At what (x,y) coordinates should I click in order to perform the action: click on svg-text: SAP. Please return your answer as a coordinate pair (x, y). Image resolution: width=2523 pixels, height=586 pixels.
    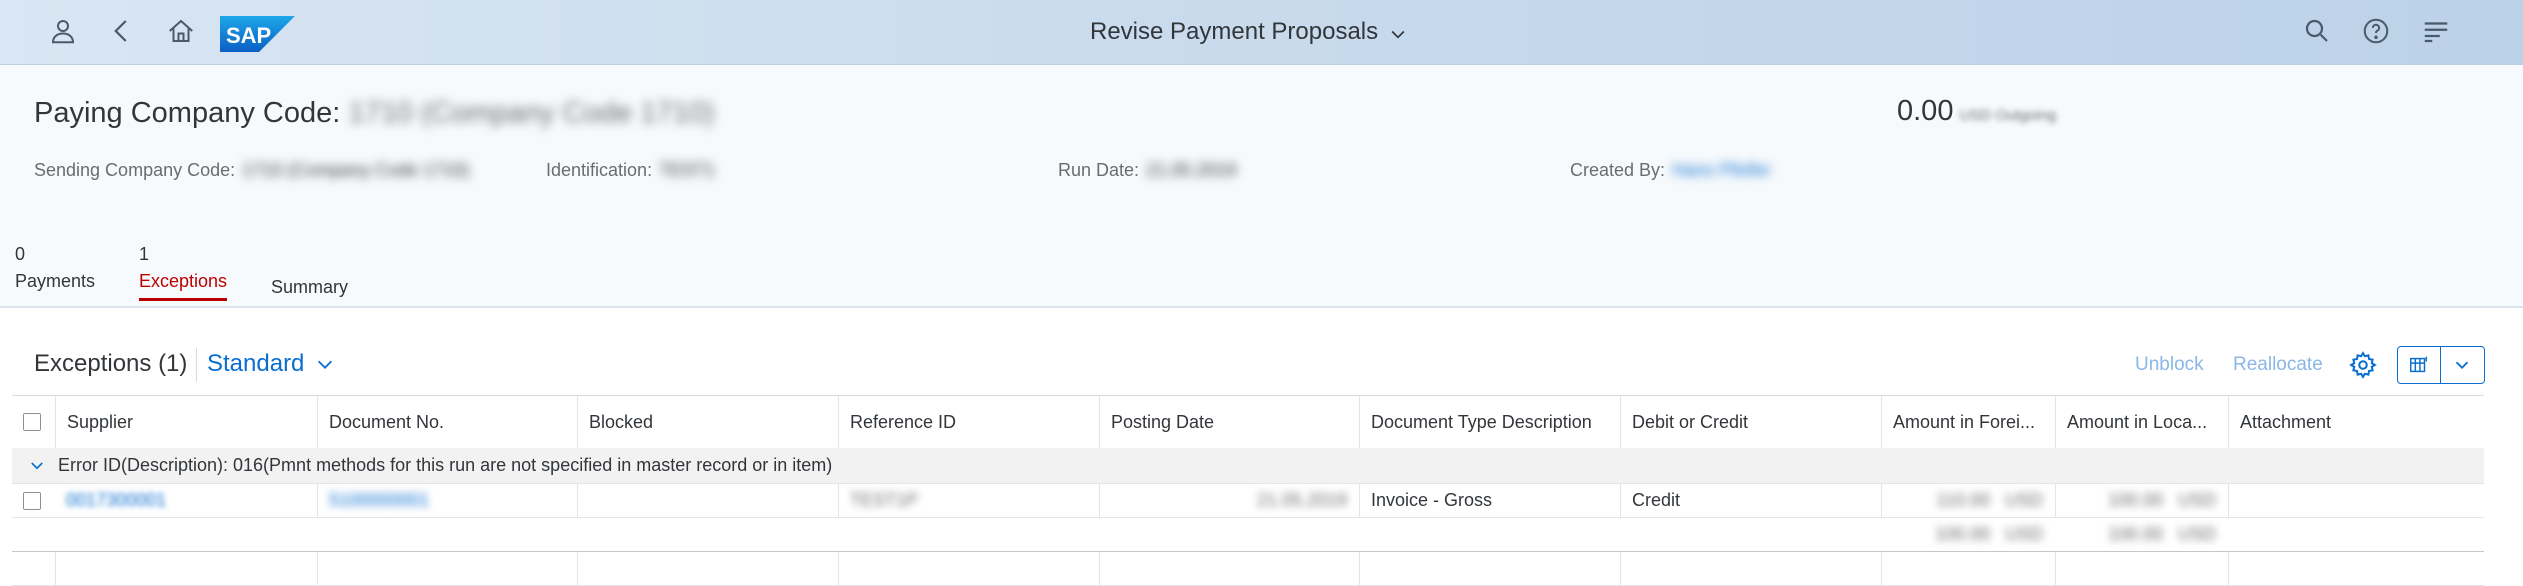
    Looking at the image, I should click on (248, 35).